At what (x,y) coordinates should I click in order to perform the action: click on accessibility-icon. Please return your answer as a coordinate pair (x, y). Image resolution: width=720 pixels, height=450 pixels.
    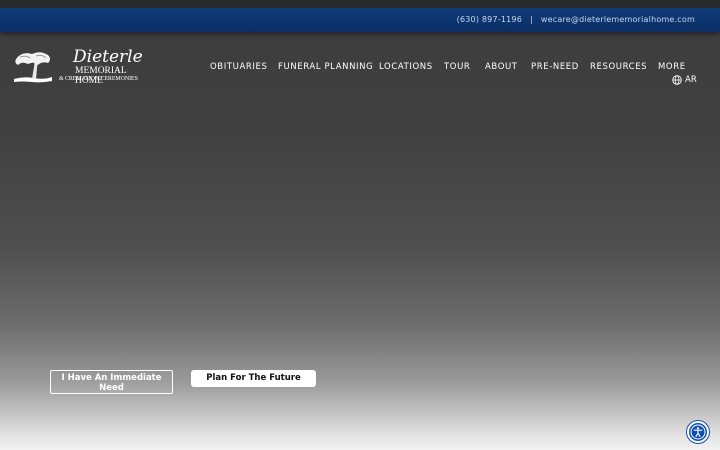
    Looking at the image, I should click on (698, 432).